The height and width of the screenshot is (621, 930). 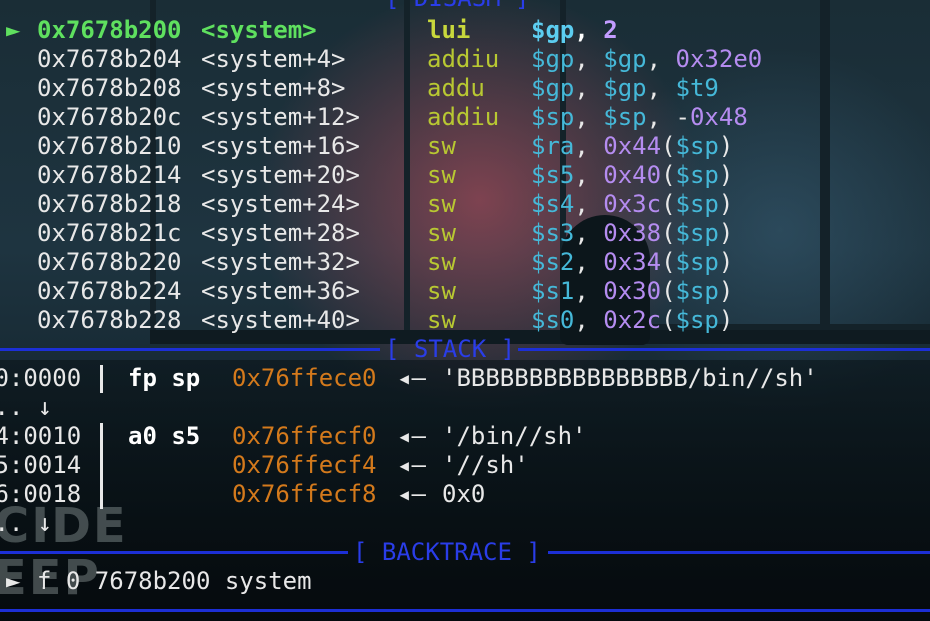 I want to click on operand-immediate: 0x38, so click(x=632, y=233).